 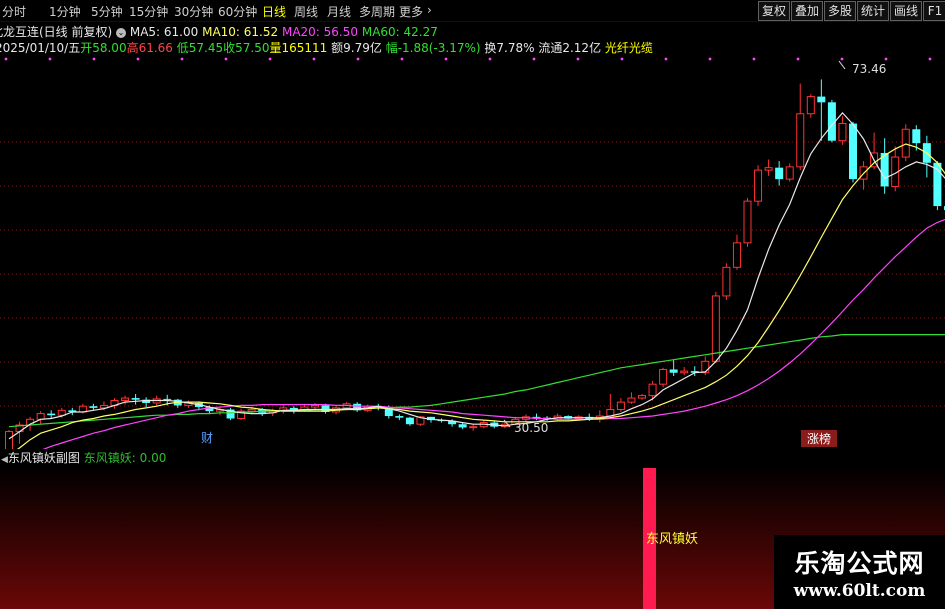 What do you see at coordinates (840, 11) in the screenshot?
I see `multi-stock-button: 多股` at bounding box center [840, 11].